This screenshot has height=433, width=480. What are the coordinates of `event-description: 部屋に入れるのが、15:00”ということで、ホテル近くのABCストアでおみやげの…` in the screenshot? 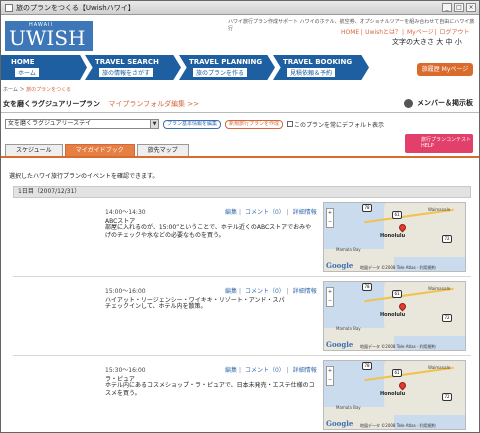 It's located at (208, 231).